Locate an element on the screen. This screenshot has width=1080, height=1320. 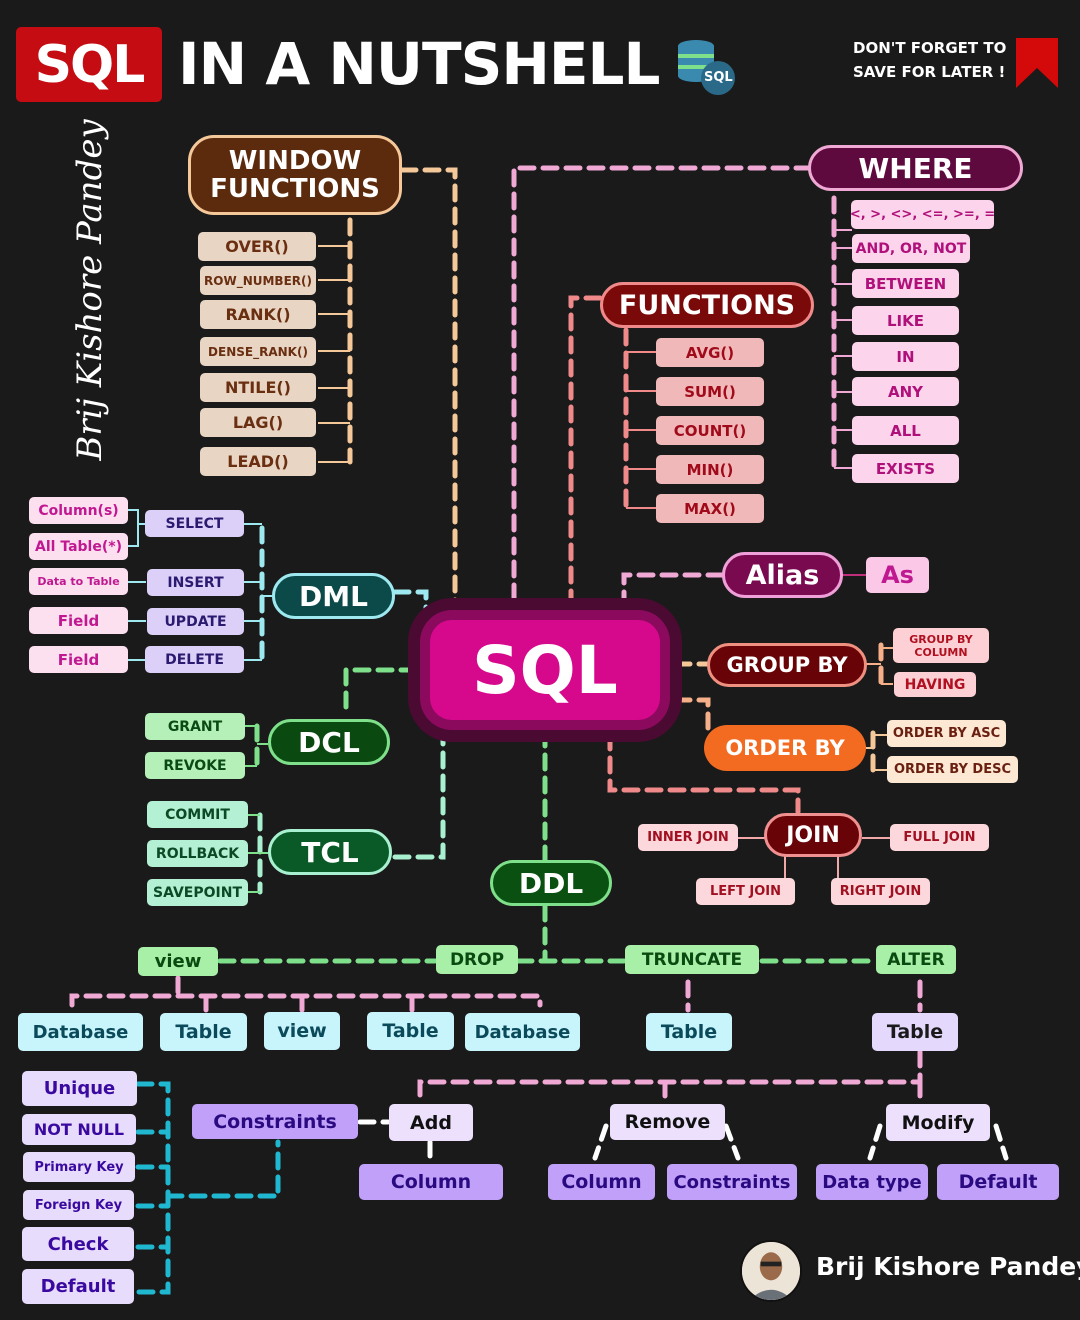
alter-action-remove: Remove is located at coordinates (667, 1122).